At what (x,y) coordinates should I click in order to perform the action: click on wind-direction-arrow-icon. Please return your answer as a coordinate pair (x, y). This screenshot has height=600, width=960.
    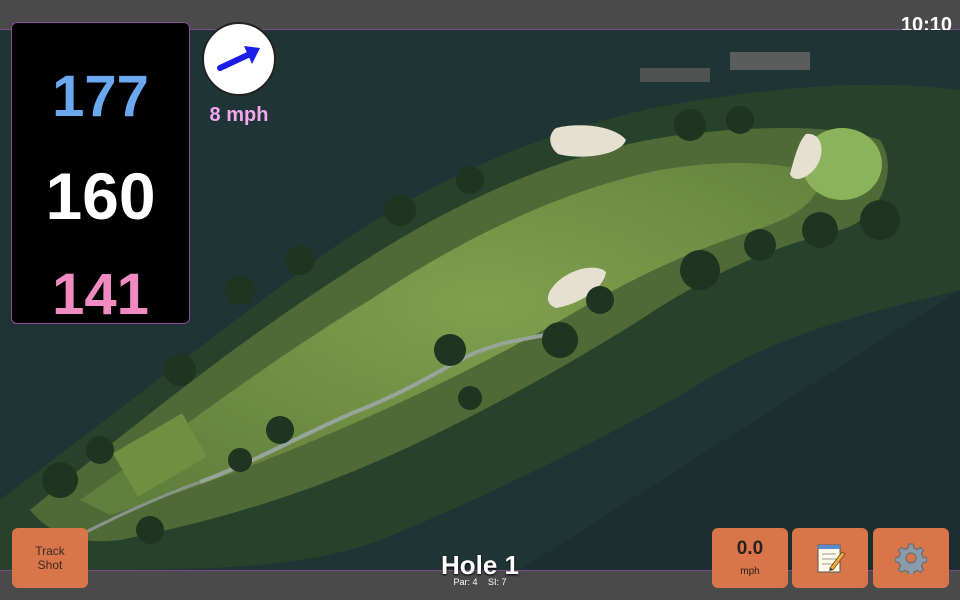
    Looking at the image, I should click on (238, 58).